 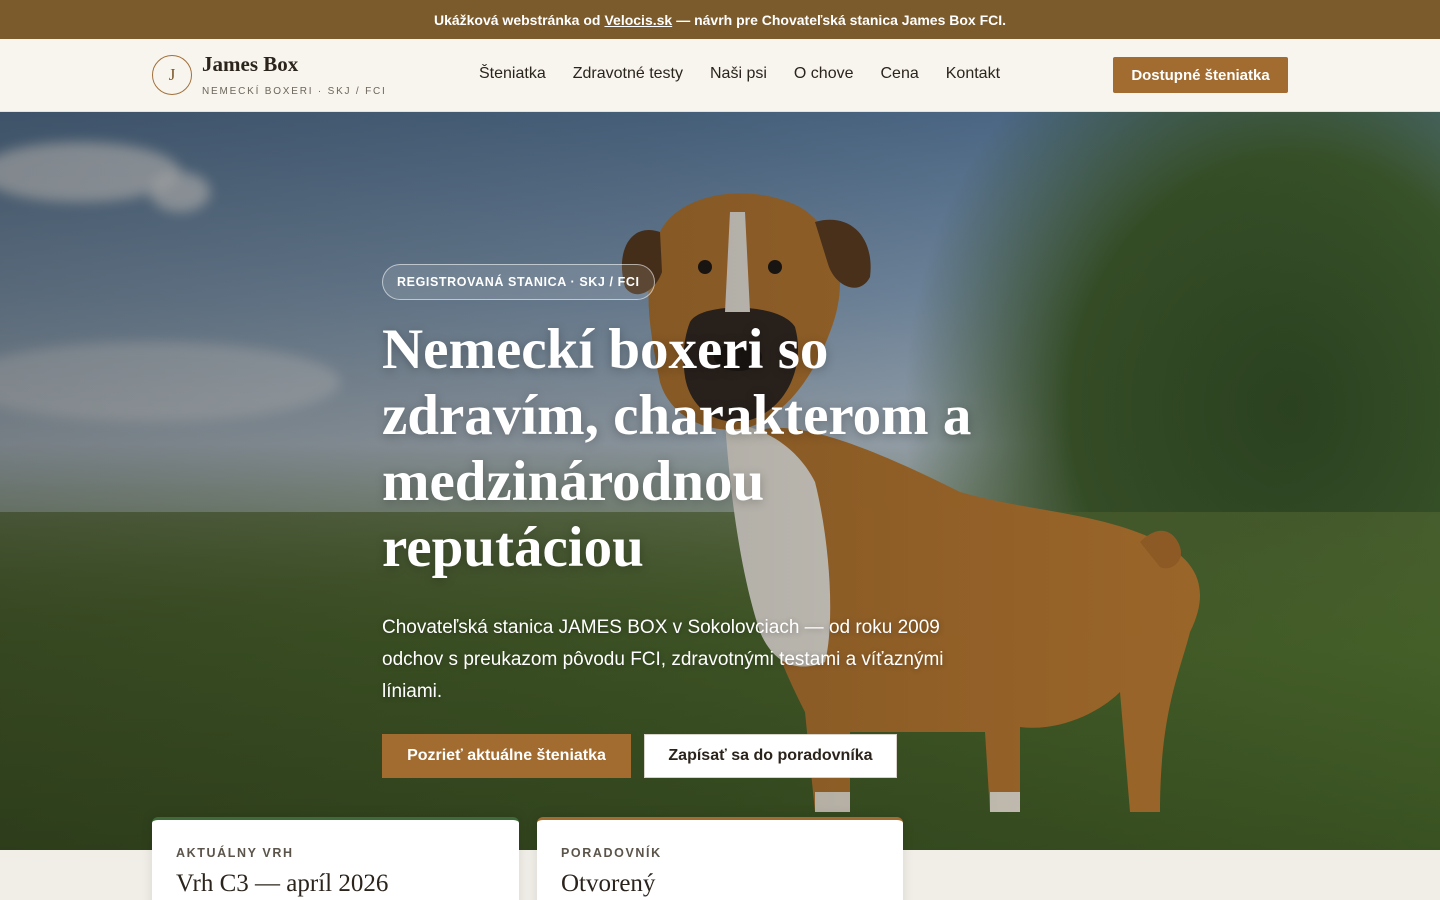 What do you see at coordinates (638, 20) in the screenshot?
I see `velocis-link: Velocis.sk` at bounding box center [638, 20].